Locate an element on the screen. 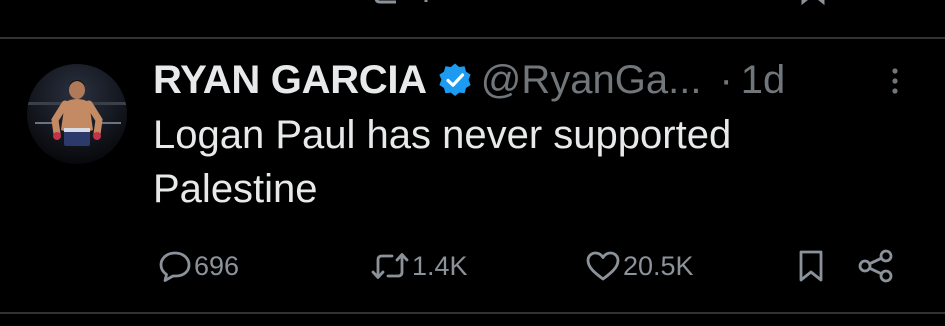  tweet-actions: 696 1.4K 20.5K is located at coordinates (472, 266).